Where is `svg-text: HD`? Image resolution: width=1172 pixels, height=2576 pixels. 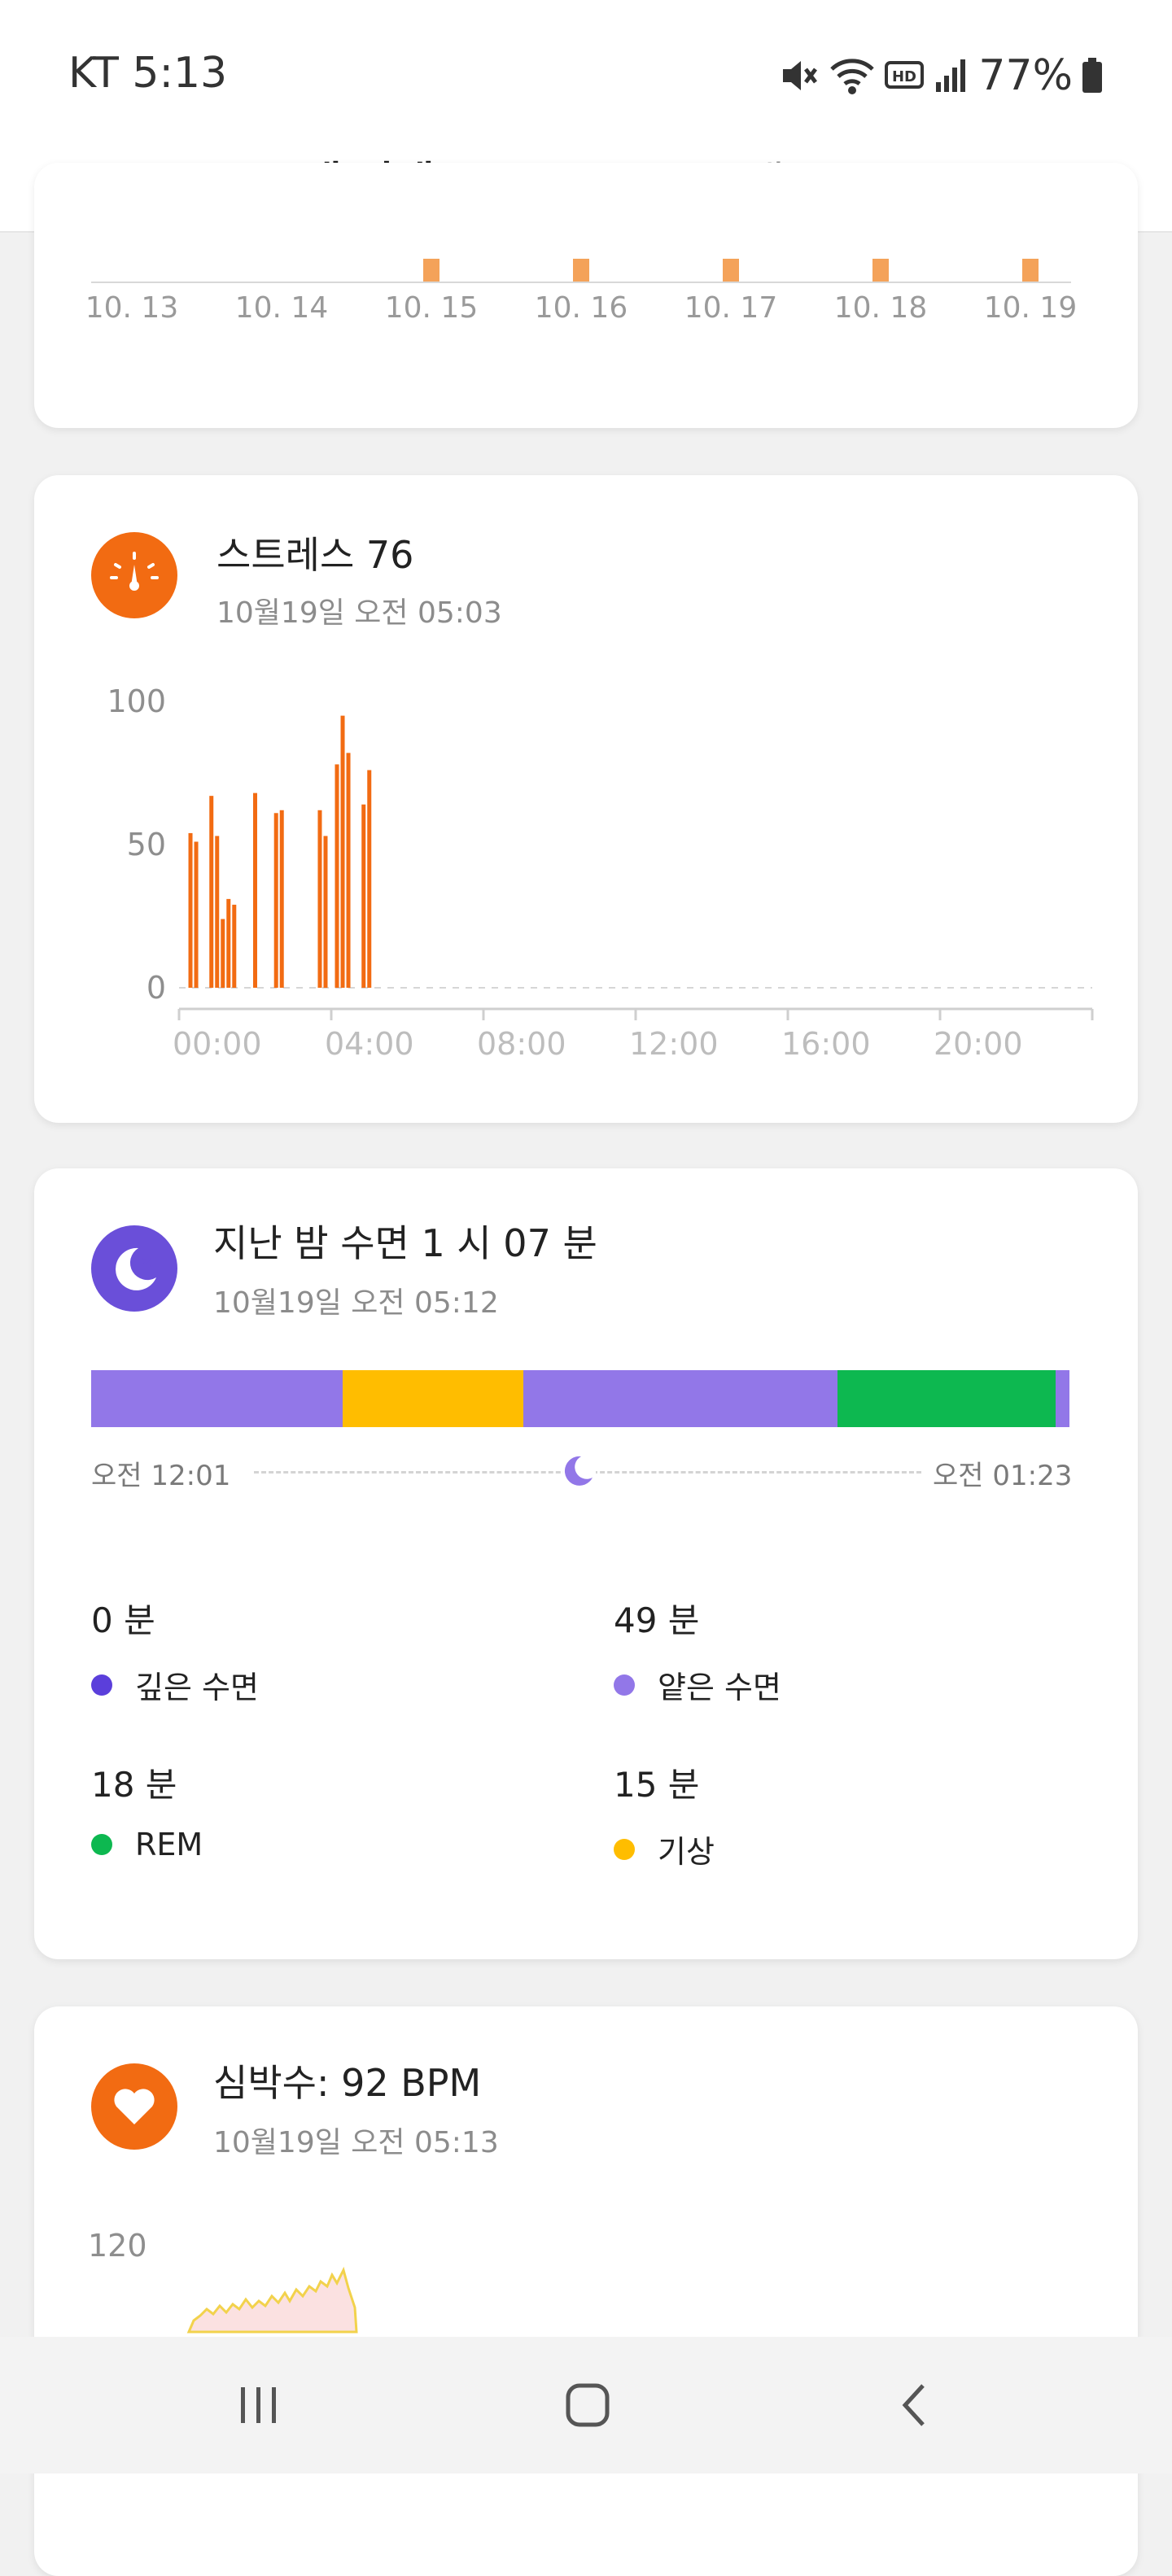 svg-text: HD is located at coordinates (904, 76).